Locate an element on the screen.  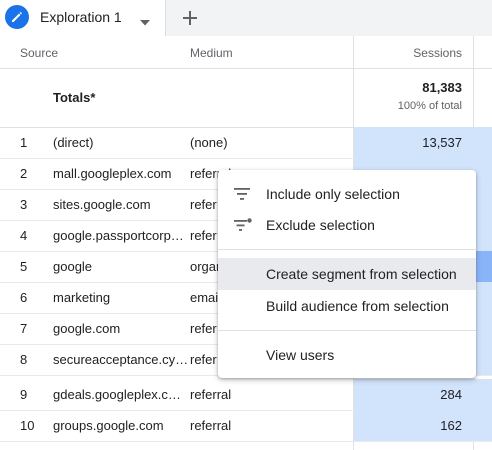
source-cell: google.com is located at coordinates (86, 328).